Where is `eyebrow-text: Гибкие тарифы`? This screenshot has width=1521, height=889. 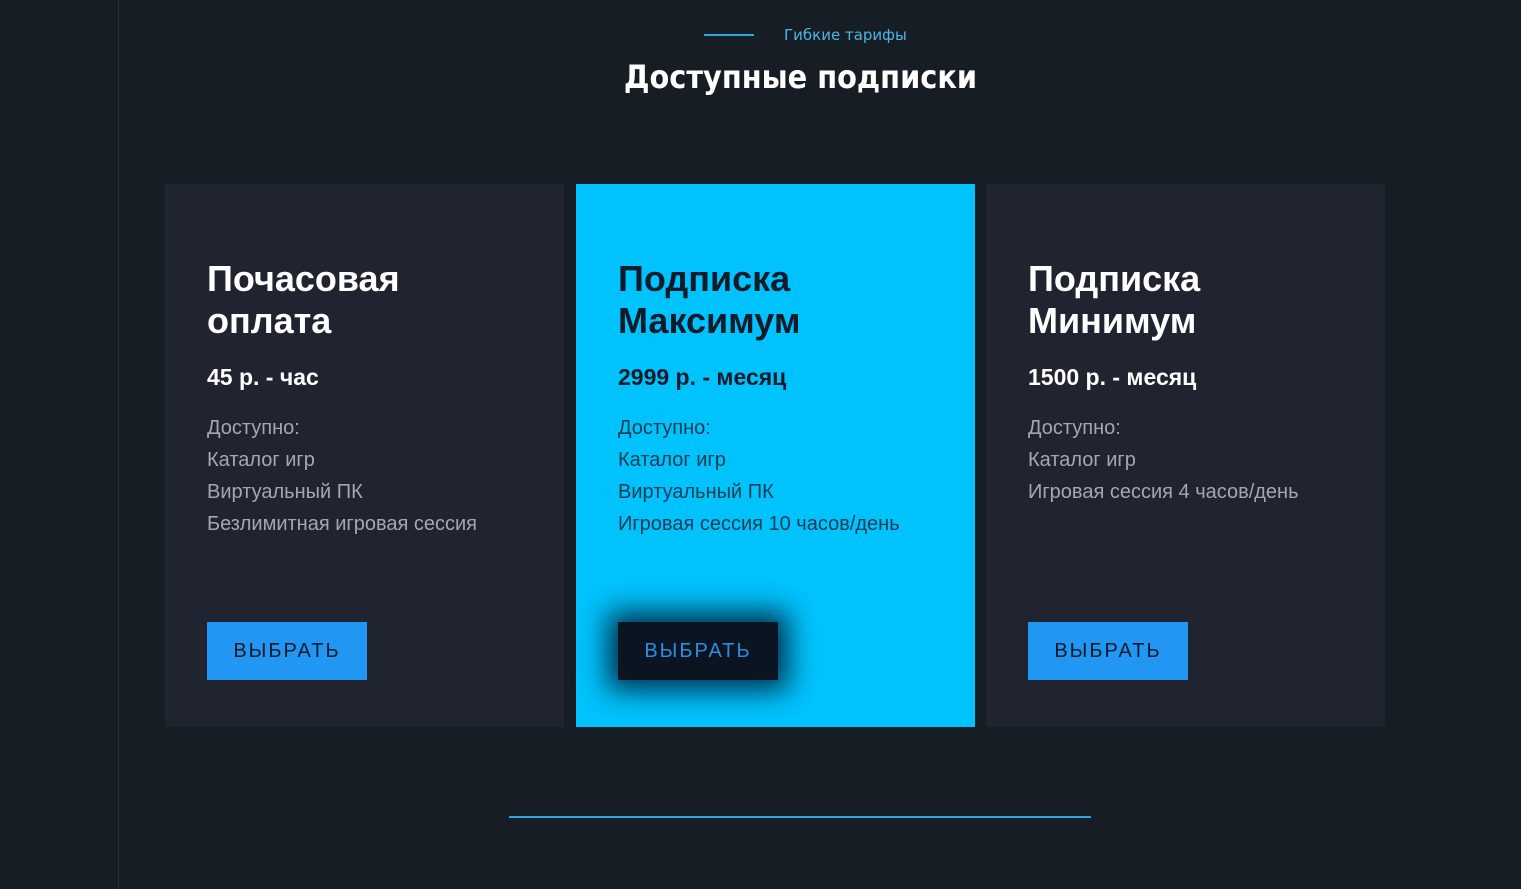 eyebrow-text: Гибкие тарифы is located at coordinates (845, 35).